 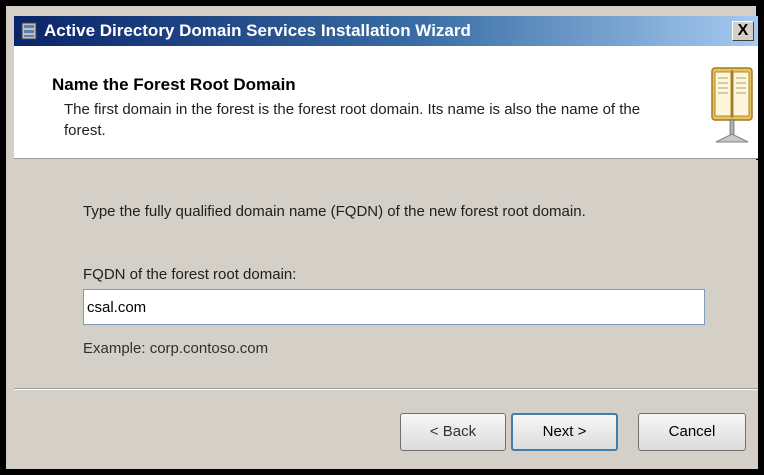 What do you see at coordinates (732, 105) in the screenshot?
I see `book-icon` at bounding box center [732, 105].